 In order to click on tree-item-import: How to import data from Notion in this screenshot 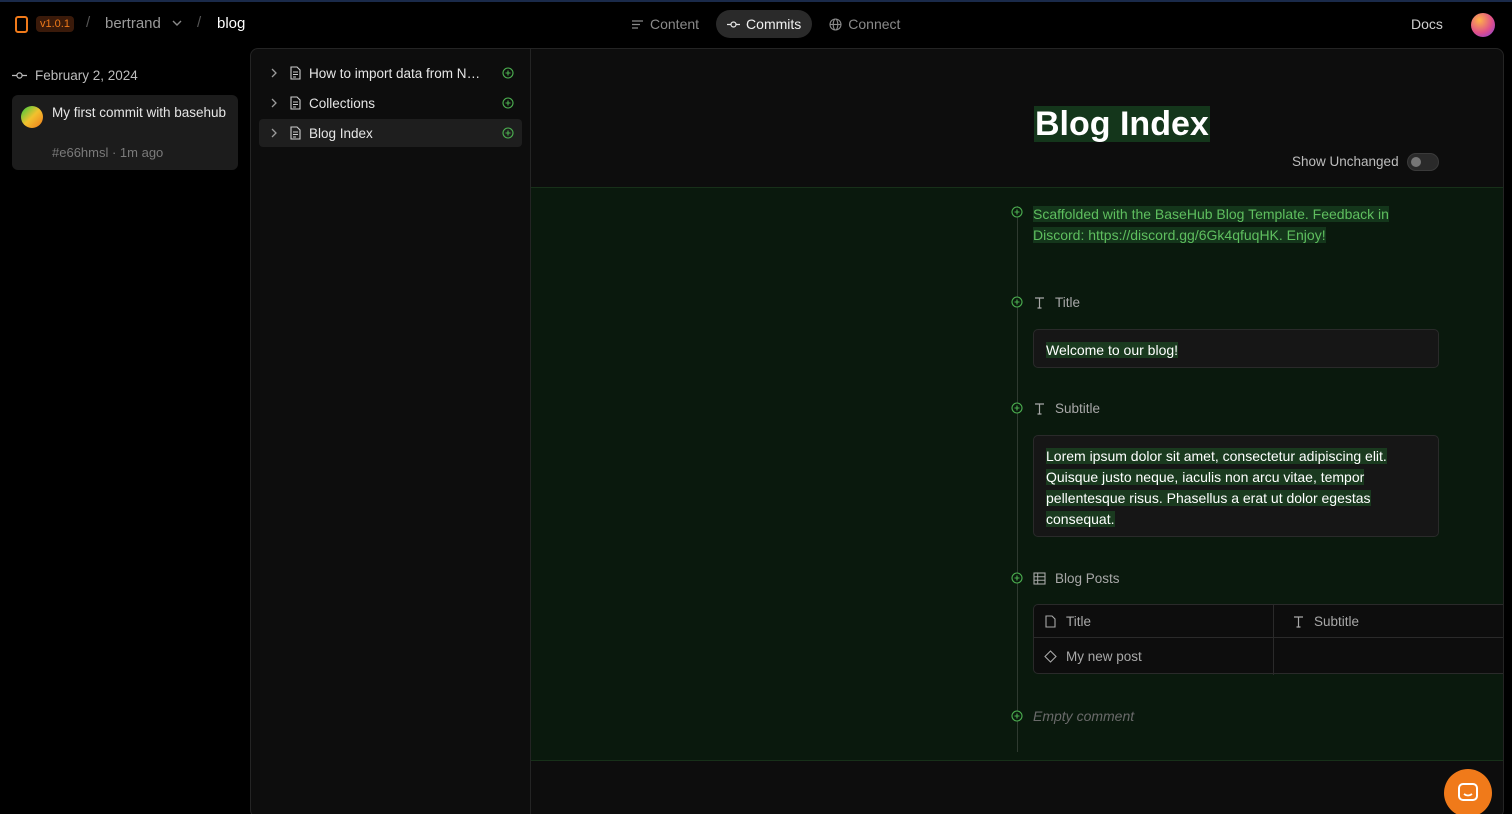, I will do `click(390, 73)`.